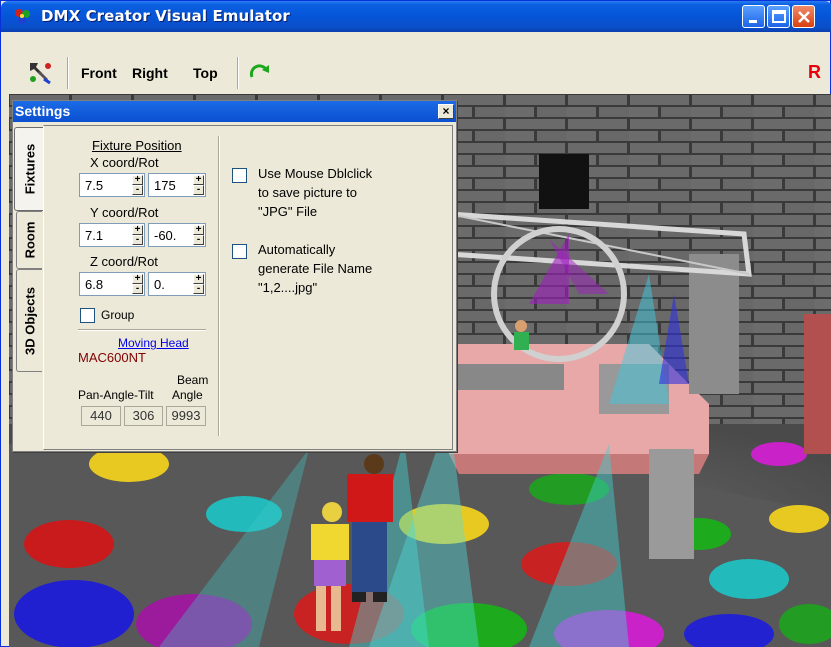 This screenshot has width=831, height=647. Describe the element at coordinates (137, 240) in the screenshot. I see `y-coord-down-button: -` at that location.